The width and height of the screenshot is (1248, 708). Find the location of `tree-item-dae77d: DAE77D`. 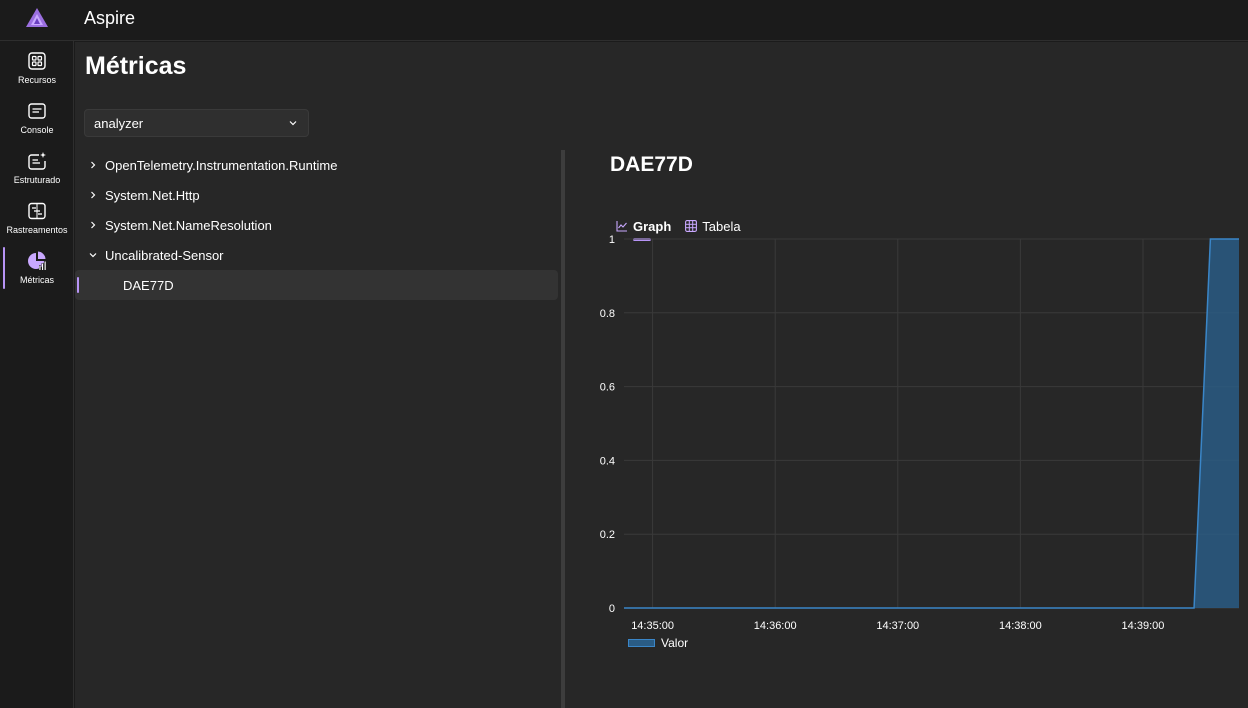

tree-item-dae77d: DAE77D is located at coordinates (316, 285).